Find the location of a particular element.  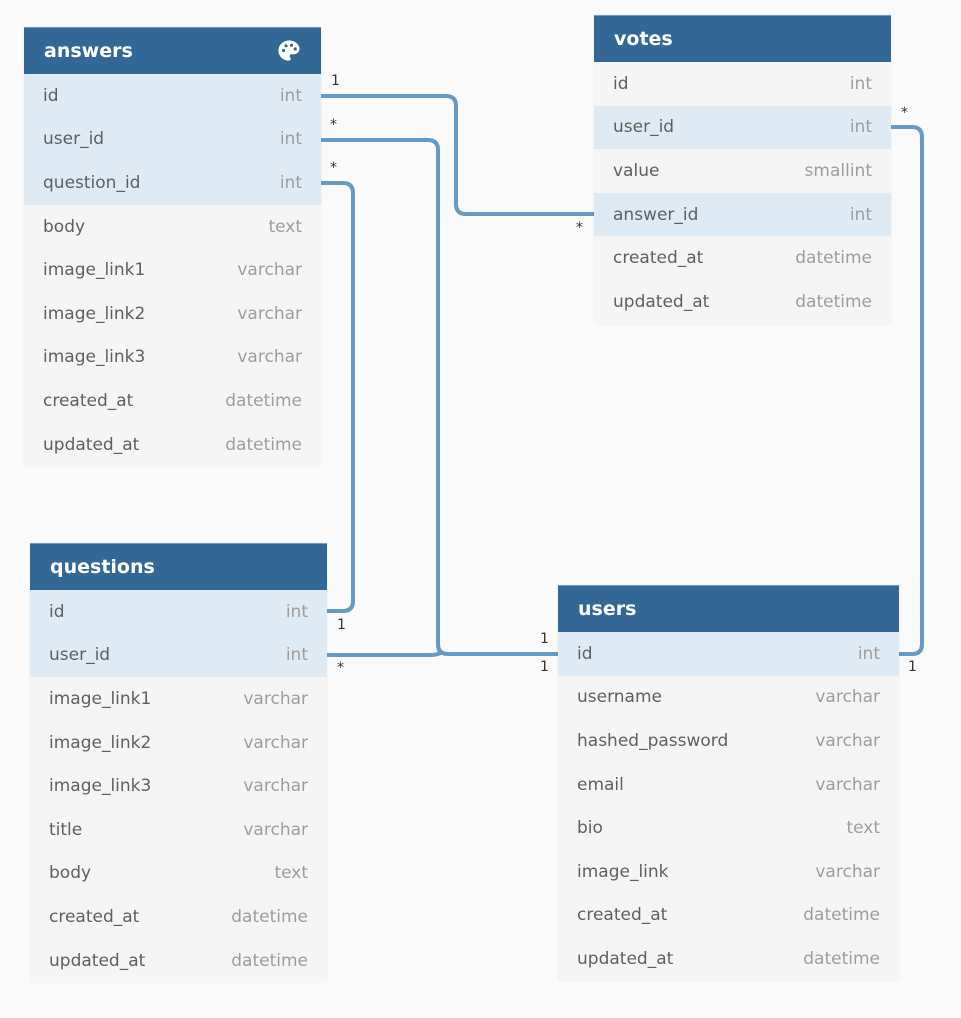

cardinality-answers-question-id: * is located at coordinates (333, 168).